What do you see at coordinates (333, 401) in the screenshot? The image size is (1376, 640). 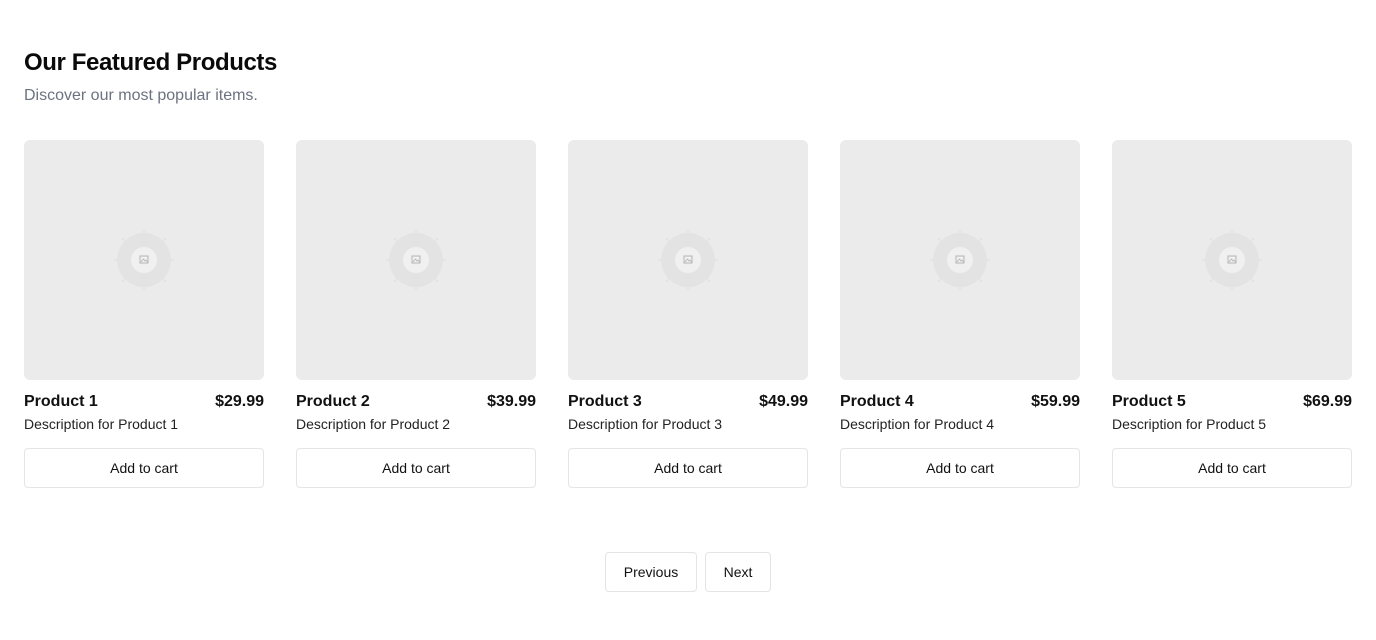 I see `product-name: Product 2` at bounding box center [333, 401].